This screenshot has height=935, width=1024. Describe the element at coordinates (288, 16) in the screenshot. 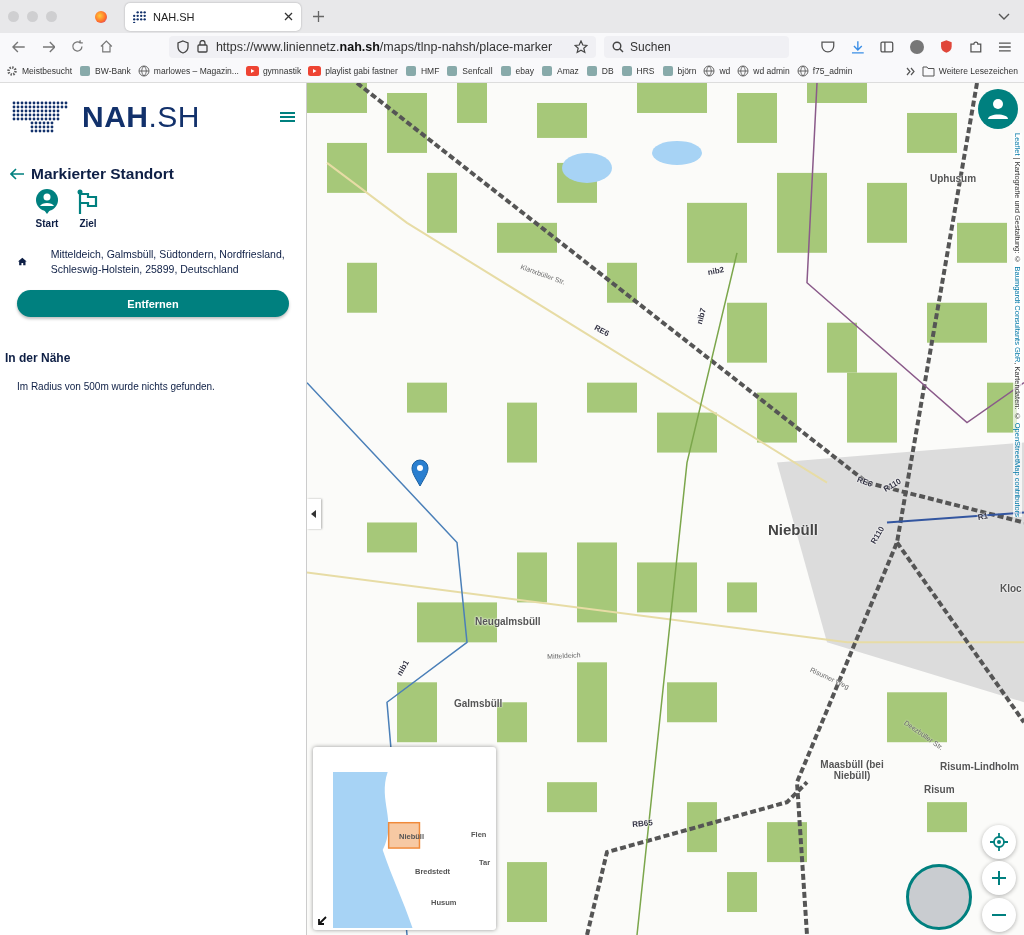

I see `close-tab-icon` at that location.